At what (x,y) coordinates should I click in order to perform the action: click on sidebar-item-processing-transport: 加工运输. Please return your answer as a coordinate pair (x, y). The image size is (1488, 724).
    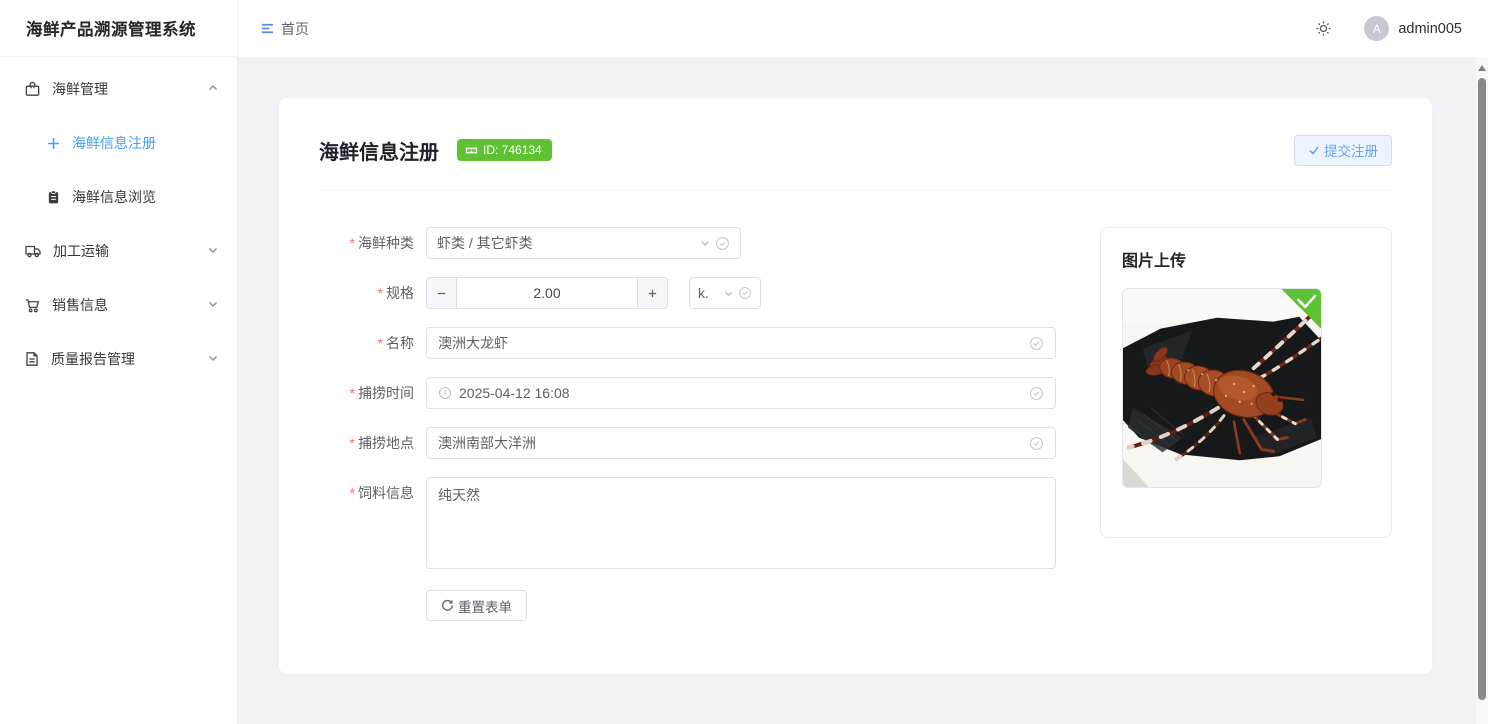
    Looking at the image, I should click on (118, 251).